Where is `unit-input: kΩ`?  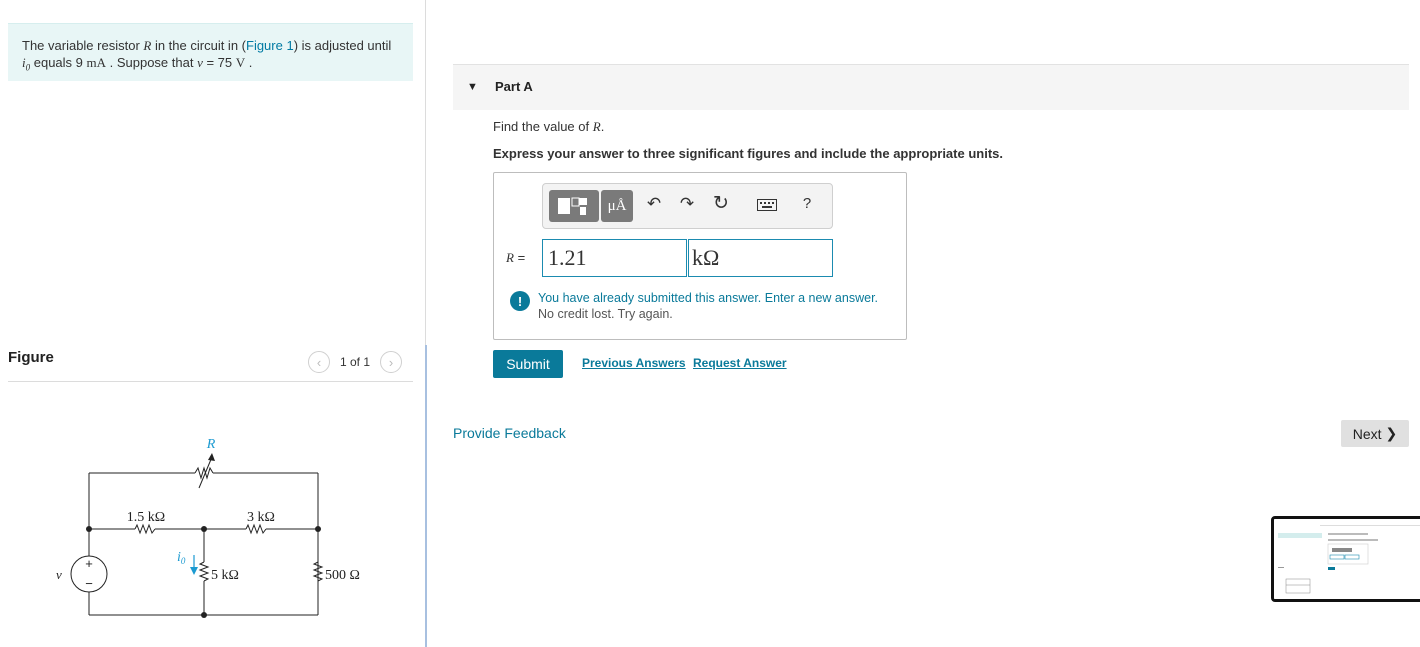
unit-input: kΩ is located at coordinates (760, 258).